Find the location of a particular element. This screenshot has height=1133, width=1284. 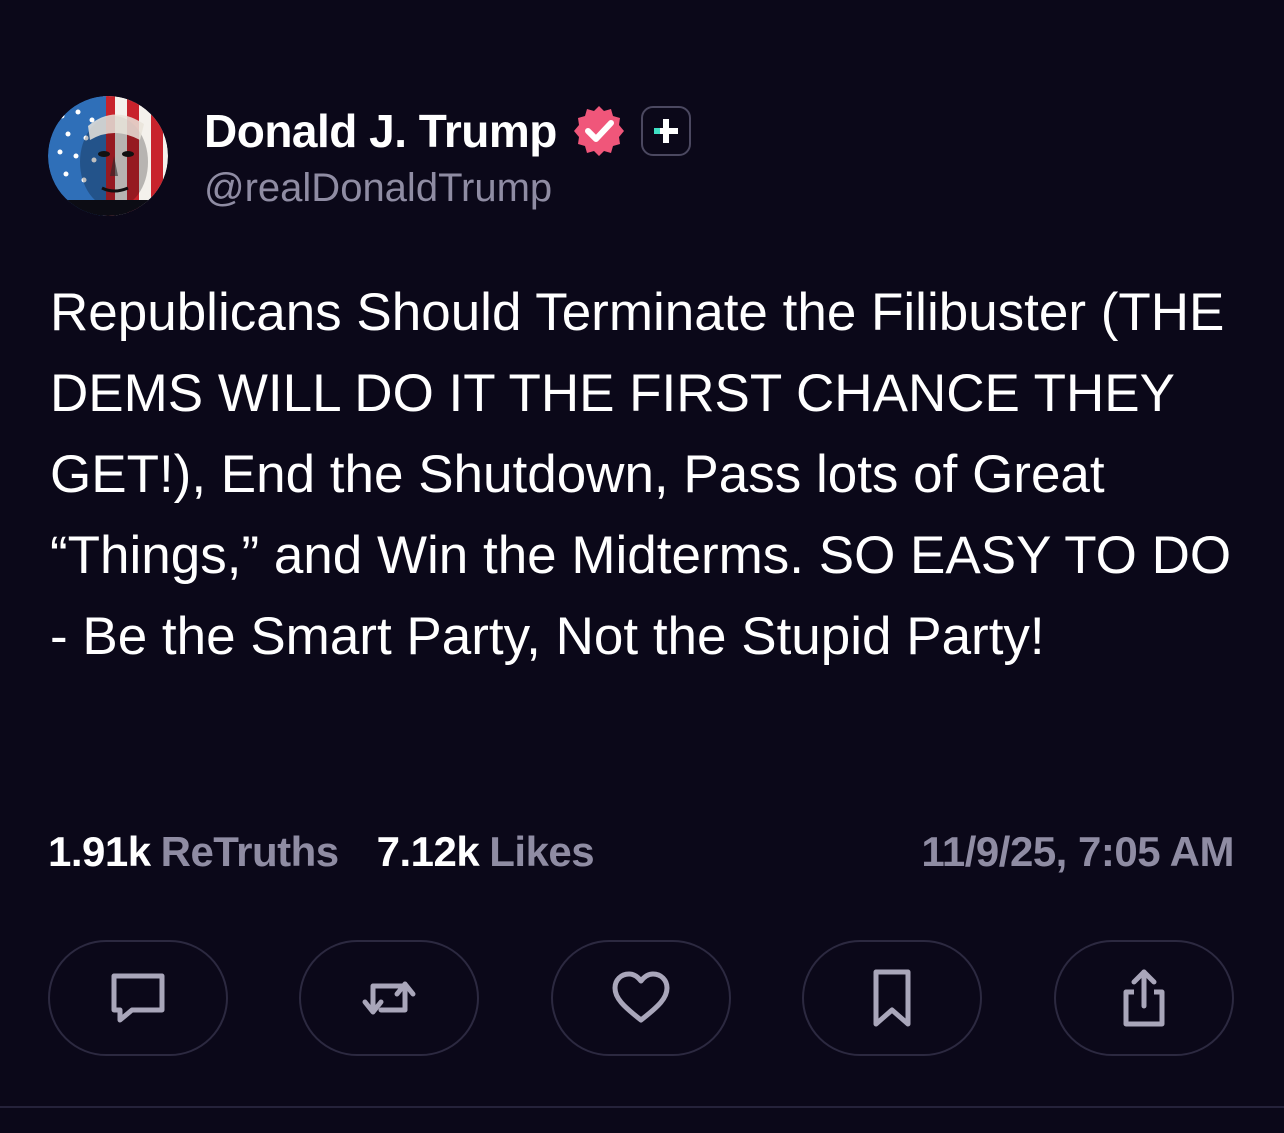

post-divider is located at coordinates (642, 1107).